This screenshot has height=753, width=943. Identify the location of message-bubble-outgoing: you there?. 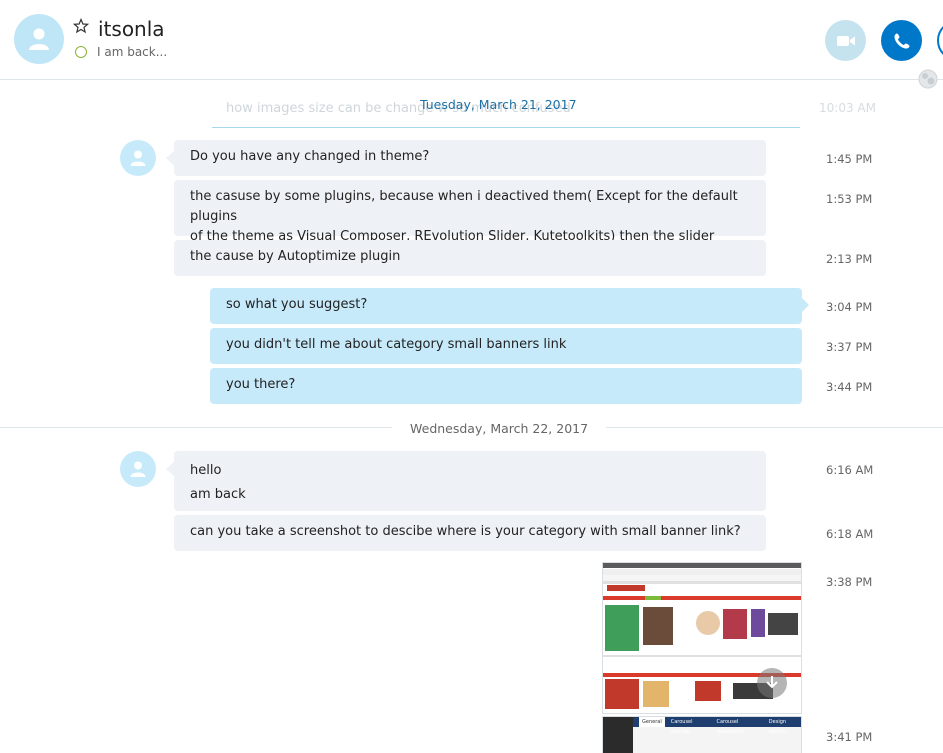
(506, 386).